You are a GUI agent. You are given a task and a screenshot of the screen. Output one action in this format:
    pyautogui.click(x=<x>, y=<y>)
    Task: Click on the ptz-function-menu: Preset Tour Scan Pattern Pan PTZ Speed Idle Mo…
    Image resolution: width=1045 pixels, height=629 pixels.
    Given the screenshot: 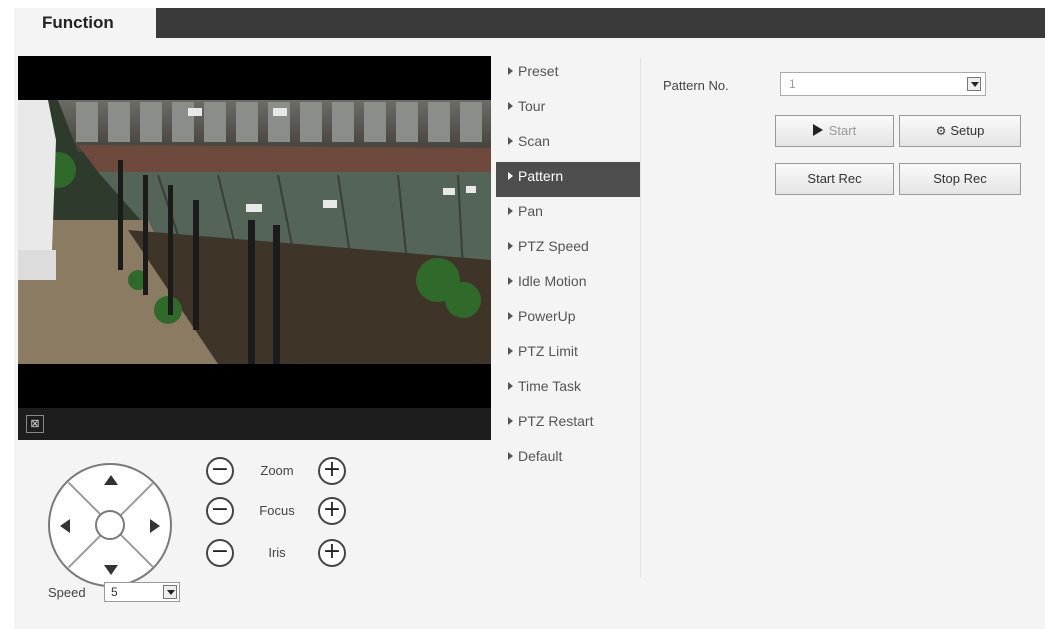 What is the action you would take?
    pyautogui.click(x=568, y=267)
    